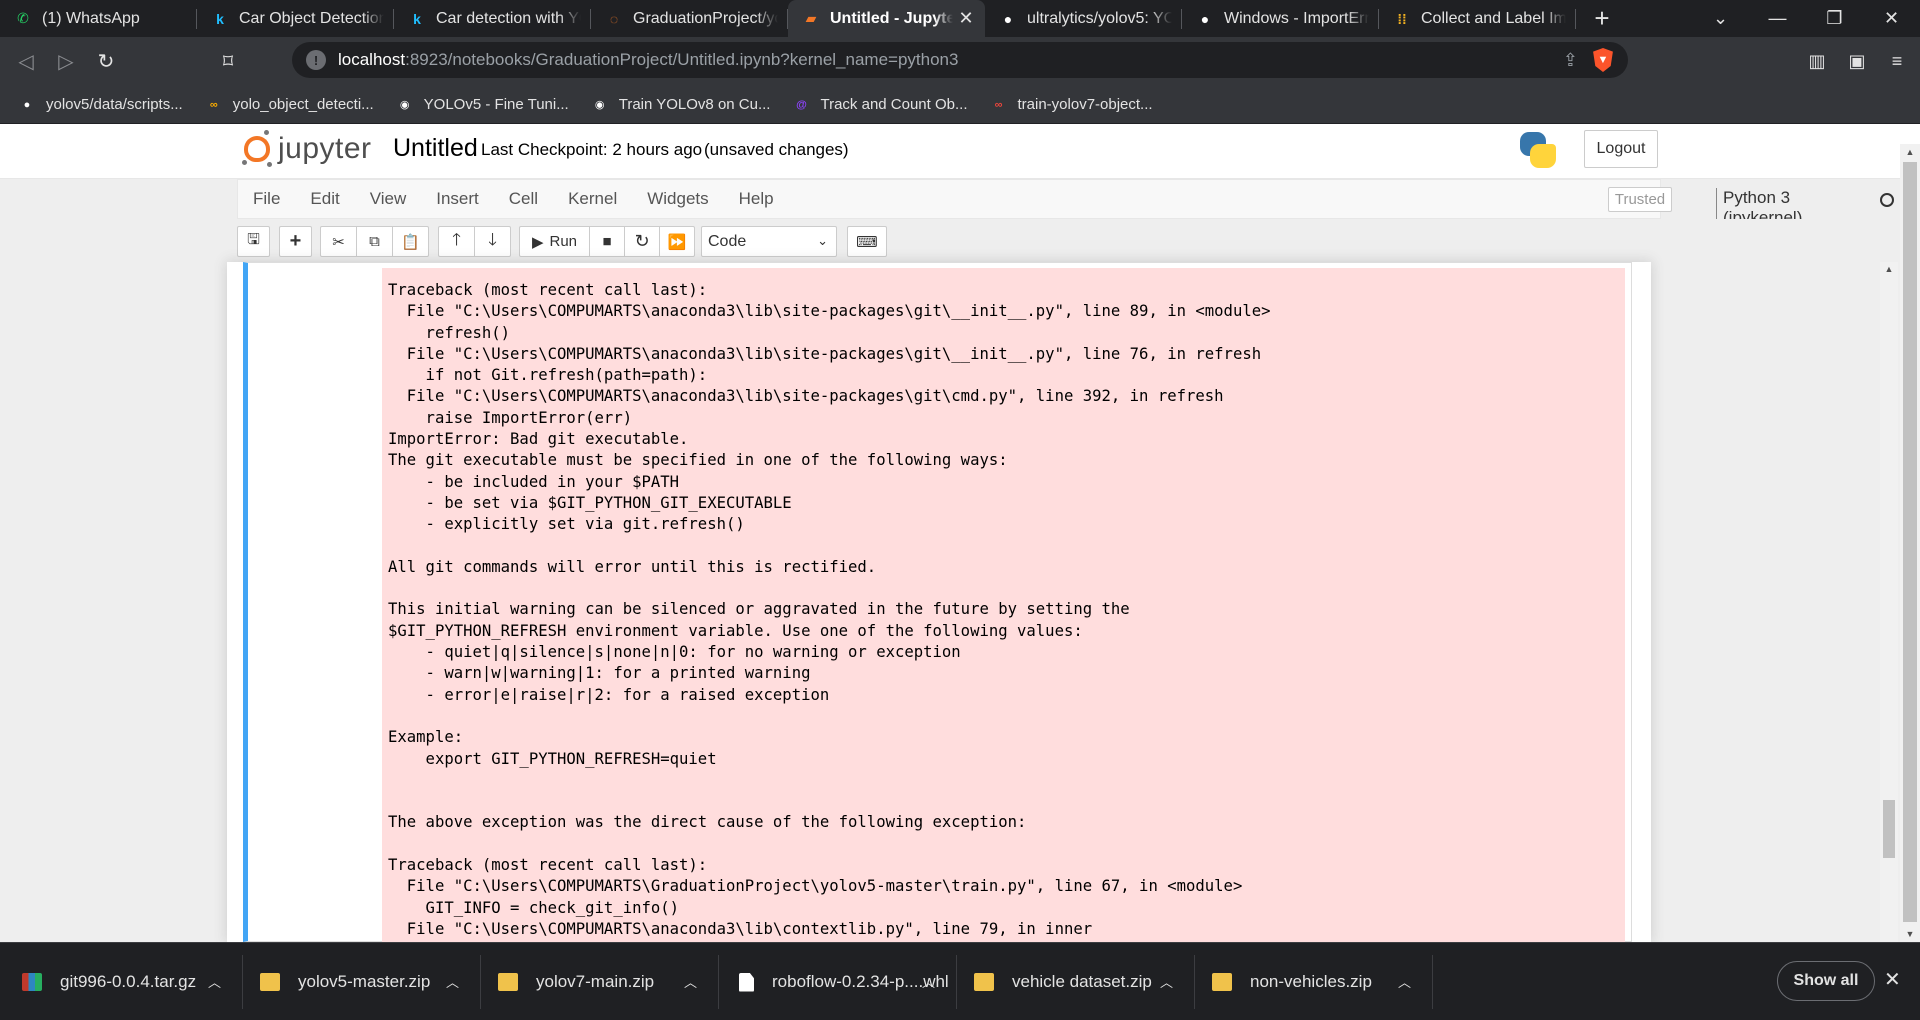  What do you see at coordinates (1570, 60) in the screenshot?
I see `share-icon: ⇪` at bounding box center [1570, 60].